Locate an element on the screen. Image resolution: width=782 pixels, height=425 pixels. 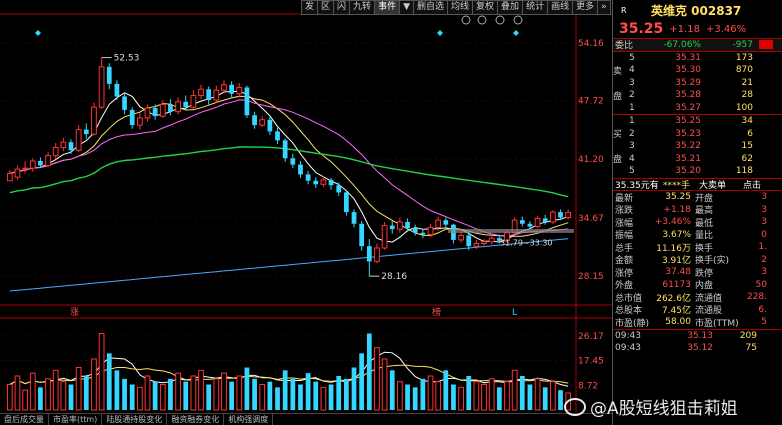
stat-key: 涨停 is located at coordinates (624, 273).